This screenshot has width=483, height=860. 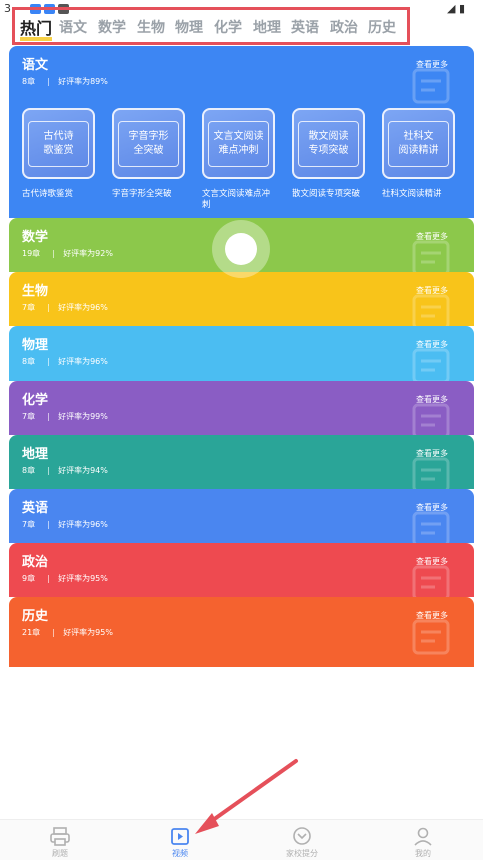 I want to click on course-thumbnail: 古代诗 歌鉴赏, so click(x=58, y=143).